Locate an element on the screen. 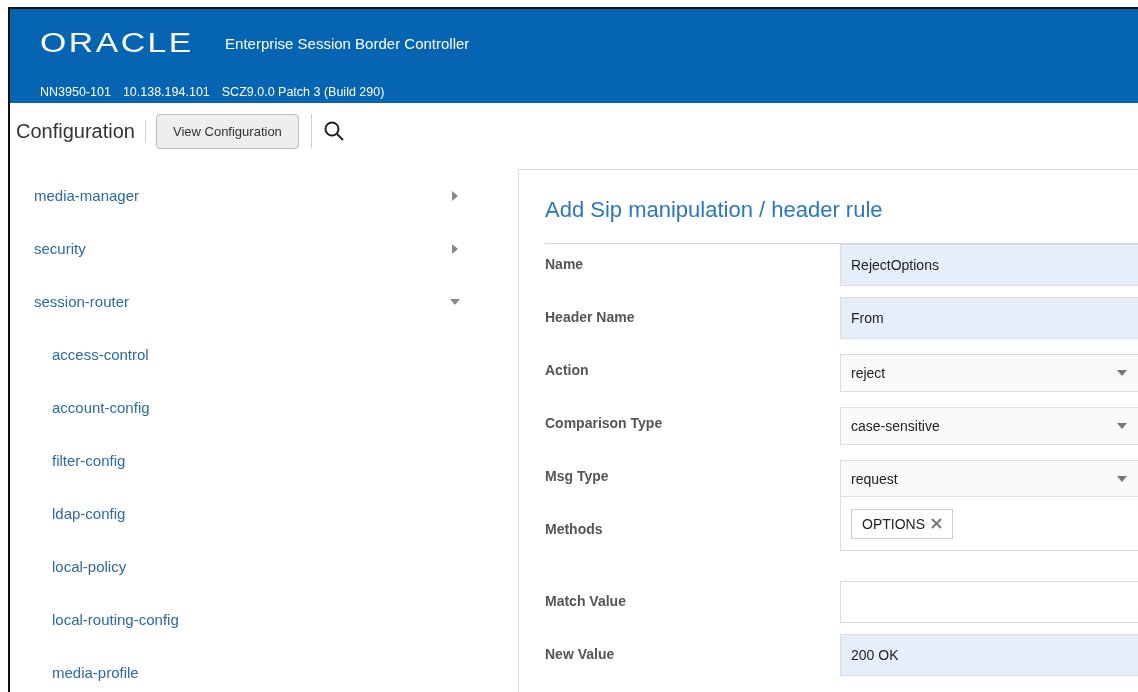 This screenshot has width=1138, height=692. page-title: Configuration is located at coordinates (81, 131).